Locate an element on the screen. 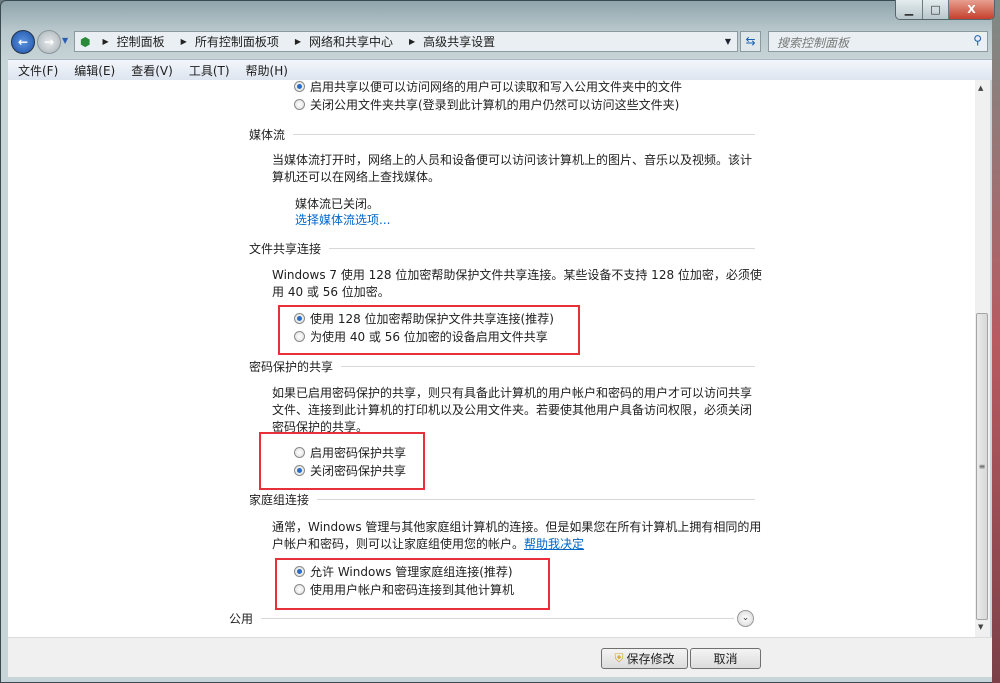 Image resolution: width=1000 pixels, height=683 pixels. menu-help: 帮助(H) is located at coordinates (267, 70).